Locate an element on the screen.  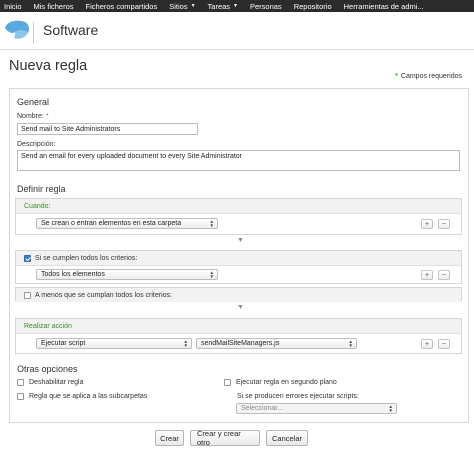
general-section-title: General is located at coordinates (33, 102).